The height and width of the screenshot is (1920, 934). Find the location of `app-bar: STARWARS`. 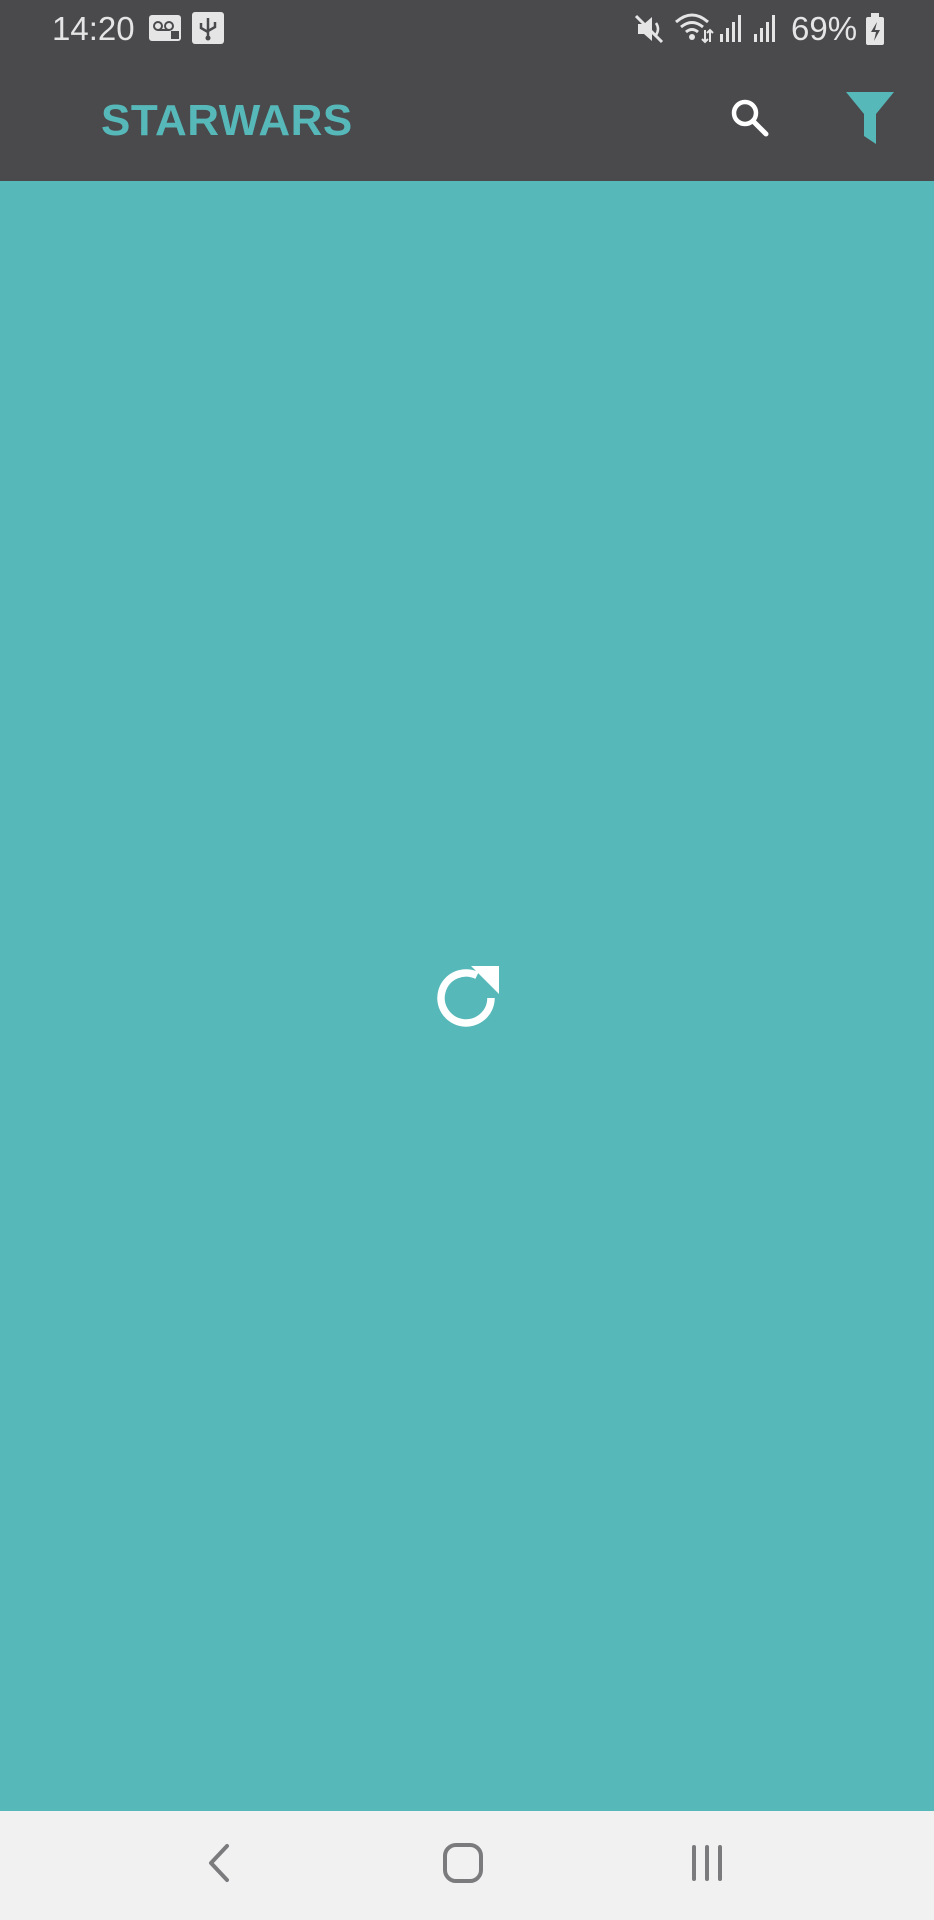

app-bar: STARWARS is located at coordinates (467, 120).